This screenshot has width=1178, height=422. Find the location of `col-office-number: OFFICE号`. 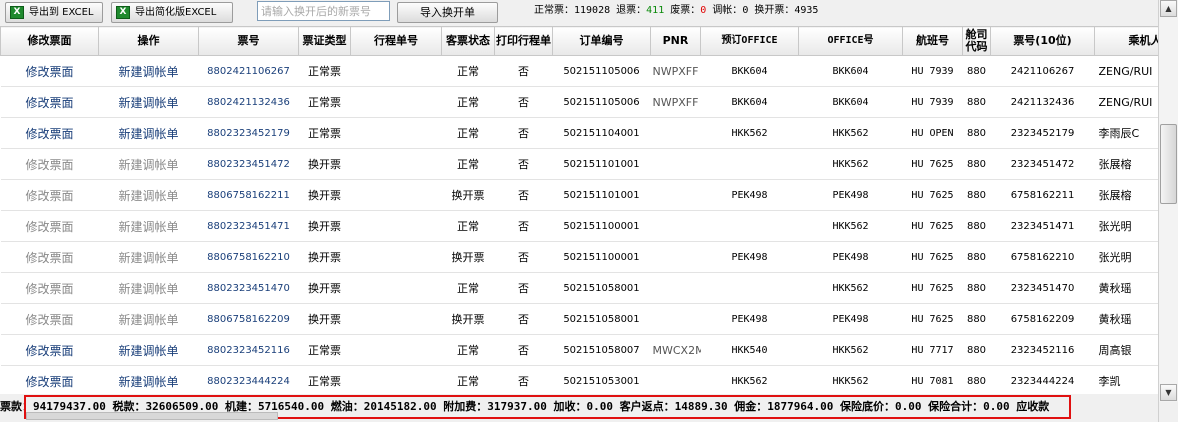

col-office-number: OFFICE号 is located at coordinates (850, 41).